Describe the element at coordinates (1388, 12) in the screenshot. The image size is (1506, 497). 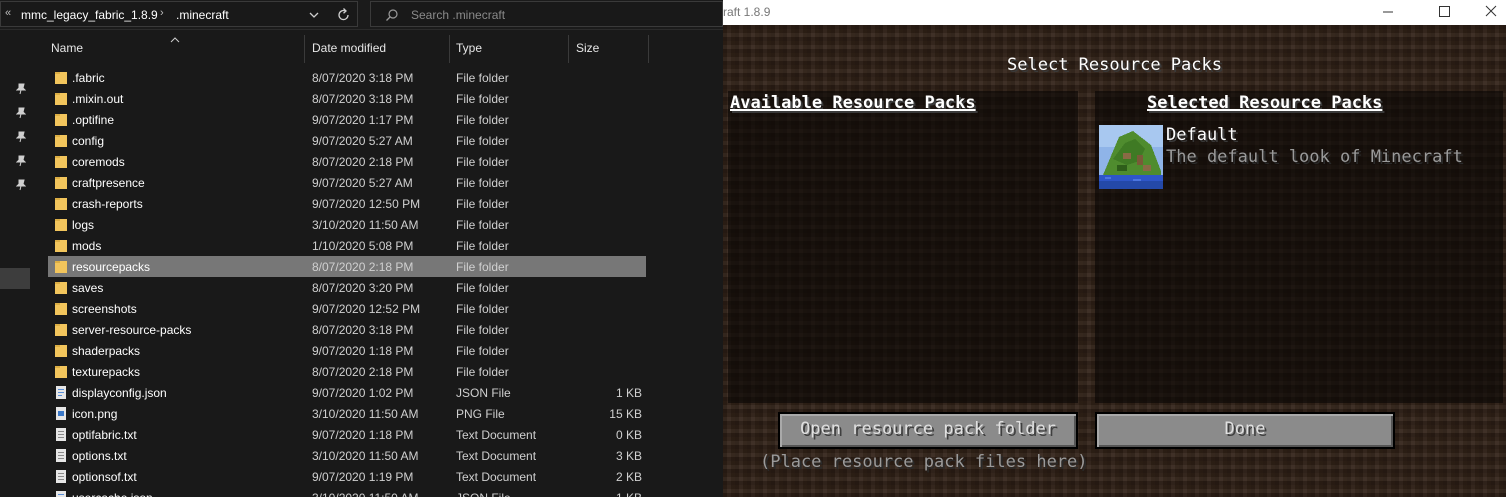
I see `minimize-icon` at that location.